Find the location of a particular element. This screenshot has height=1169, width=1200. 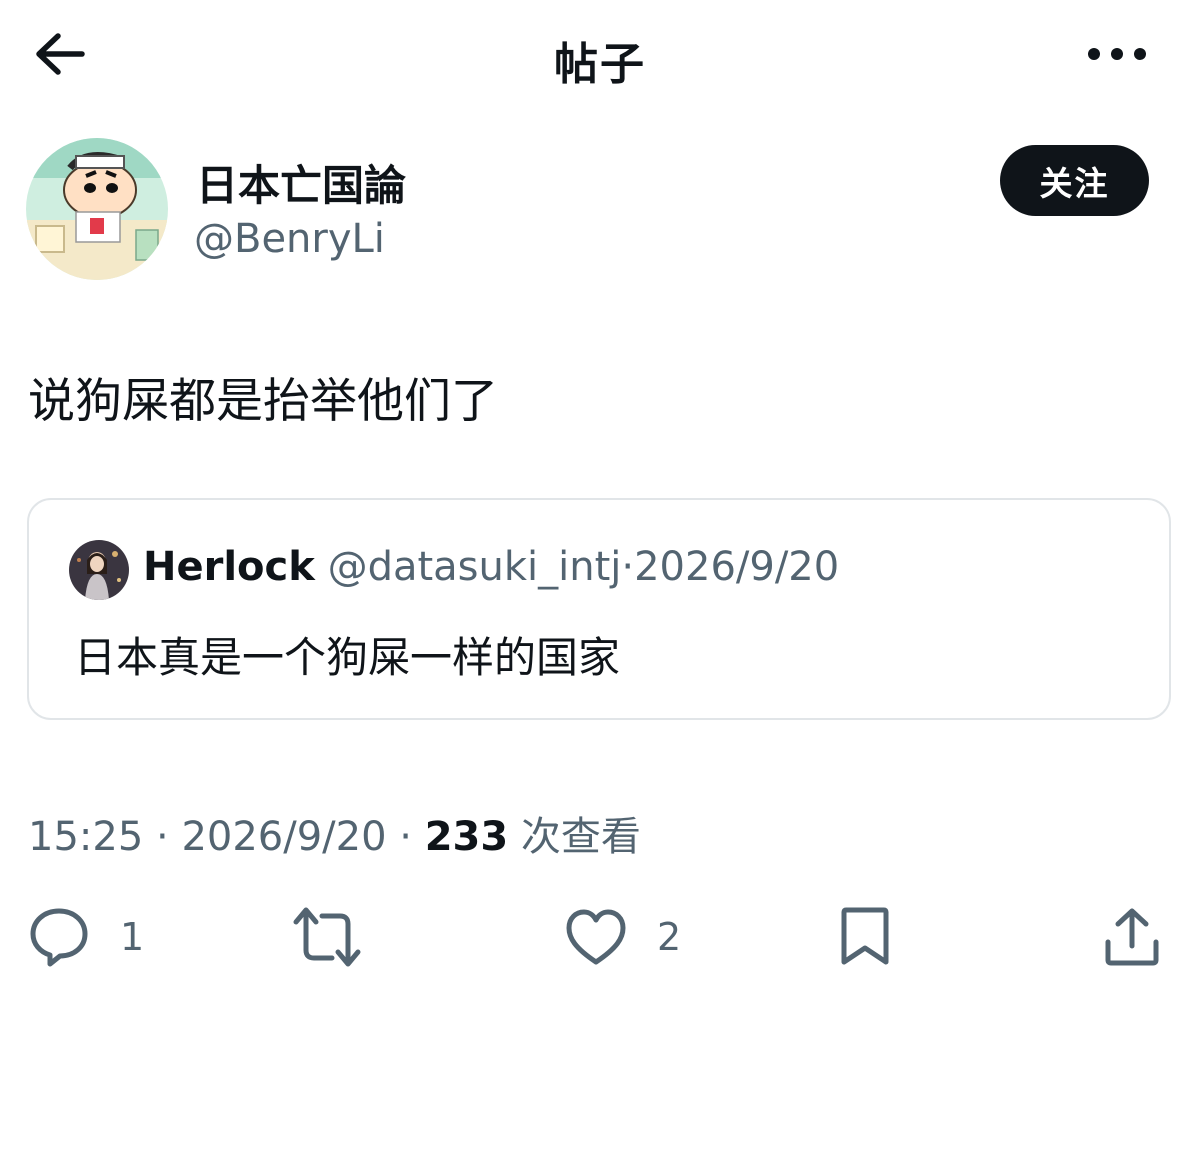

top-bar: 帖子 is located at coordinates (600, 55).